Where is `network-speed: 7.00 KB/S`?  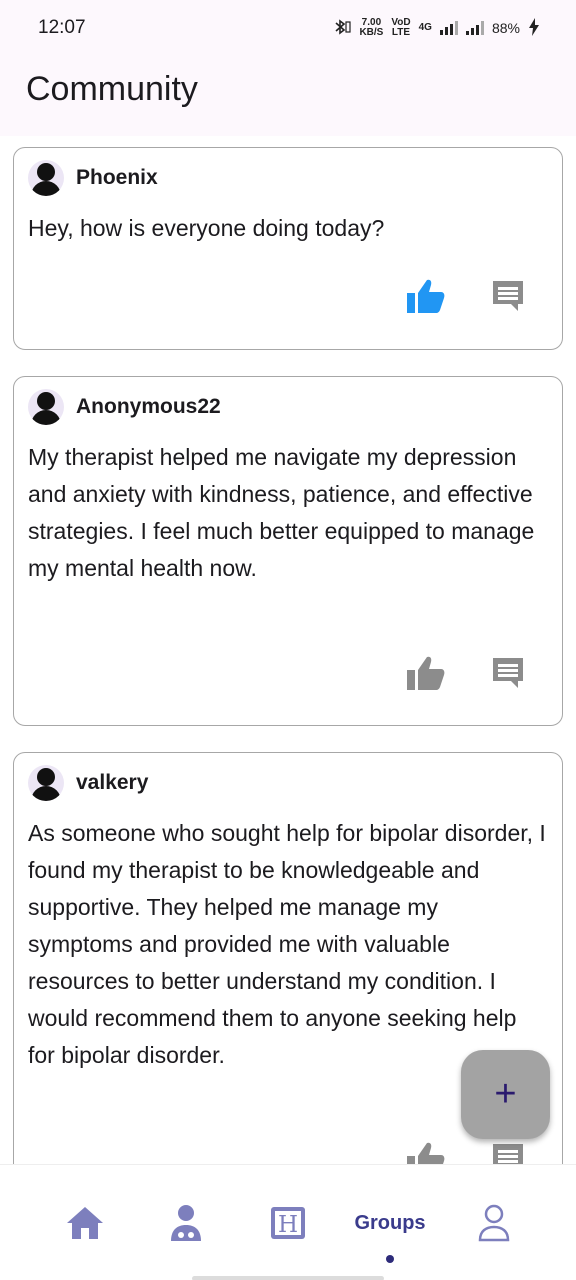 network-speed: 7.00 KB/S is located at coordinates (371, 27).